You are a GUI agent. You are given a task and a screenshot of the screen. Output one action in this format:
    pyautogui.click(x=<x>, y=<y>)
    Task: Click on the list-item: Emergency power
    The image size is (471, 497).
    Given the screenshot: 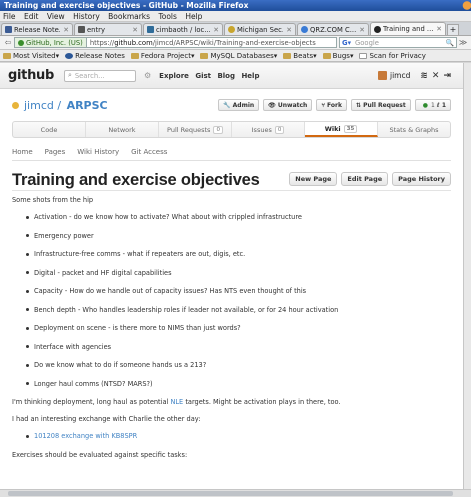 What is the action you would take?
    pyautogui.click(x=238, y=236)
    